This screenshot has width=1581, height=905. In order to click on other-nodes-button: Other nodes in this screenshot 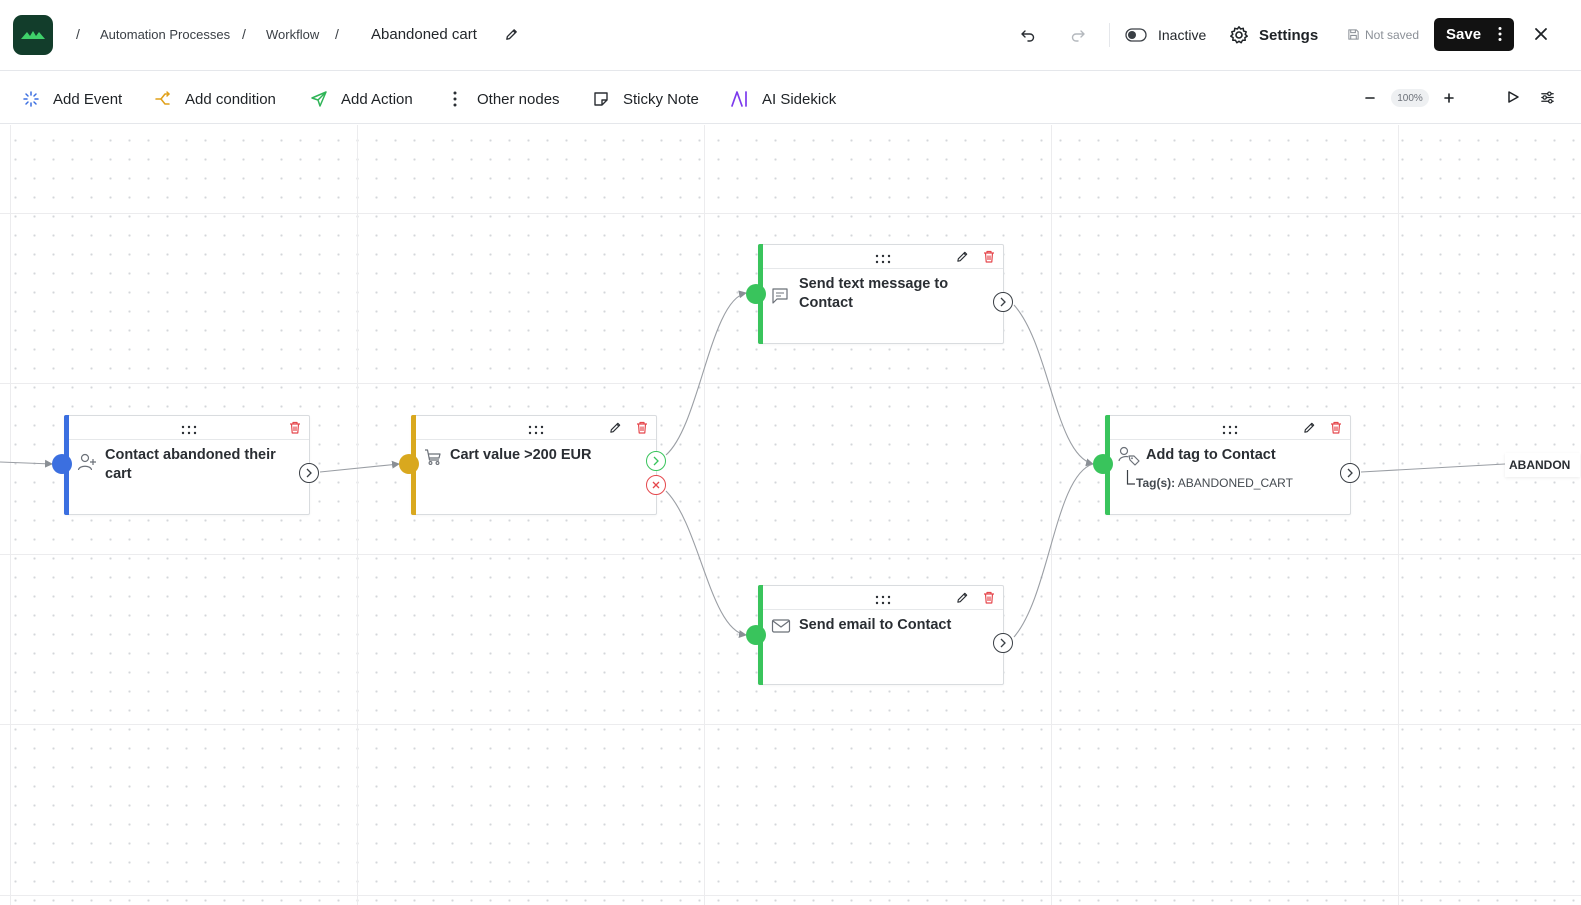, I will do `click(502, 99)`.